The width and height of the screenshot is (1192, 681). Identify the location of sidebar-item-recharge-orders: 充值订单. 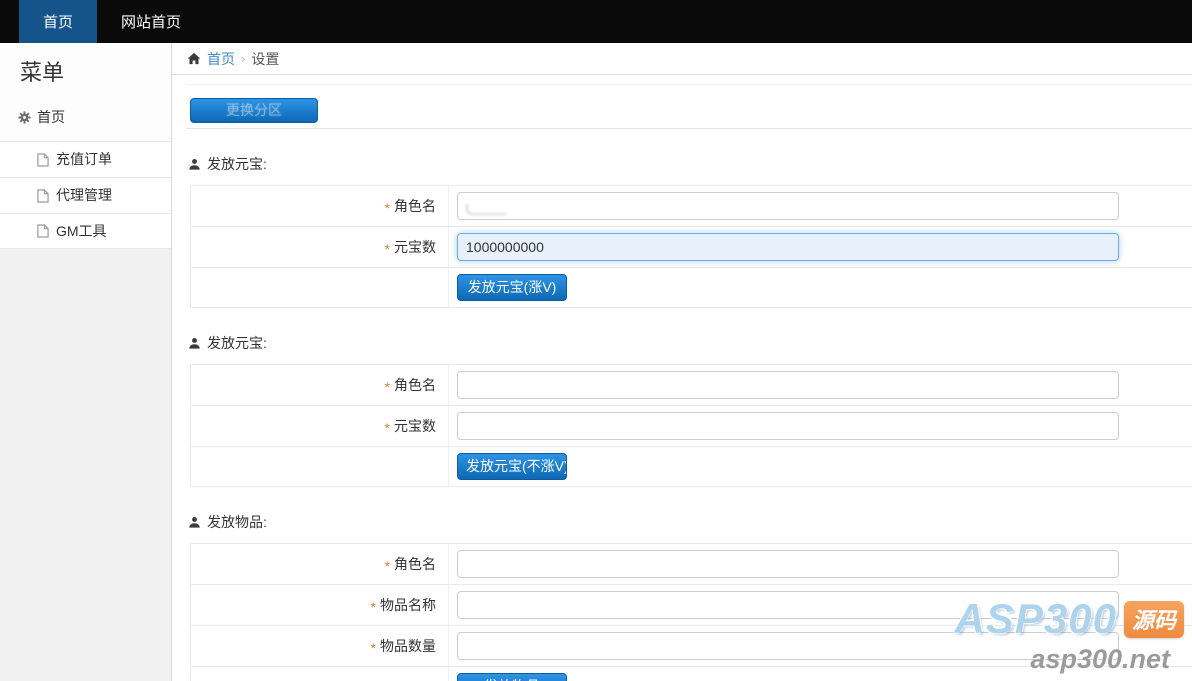
(85, 159).